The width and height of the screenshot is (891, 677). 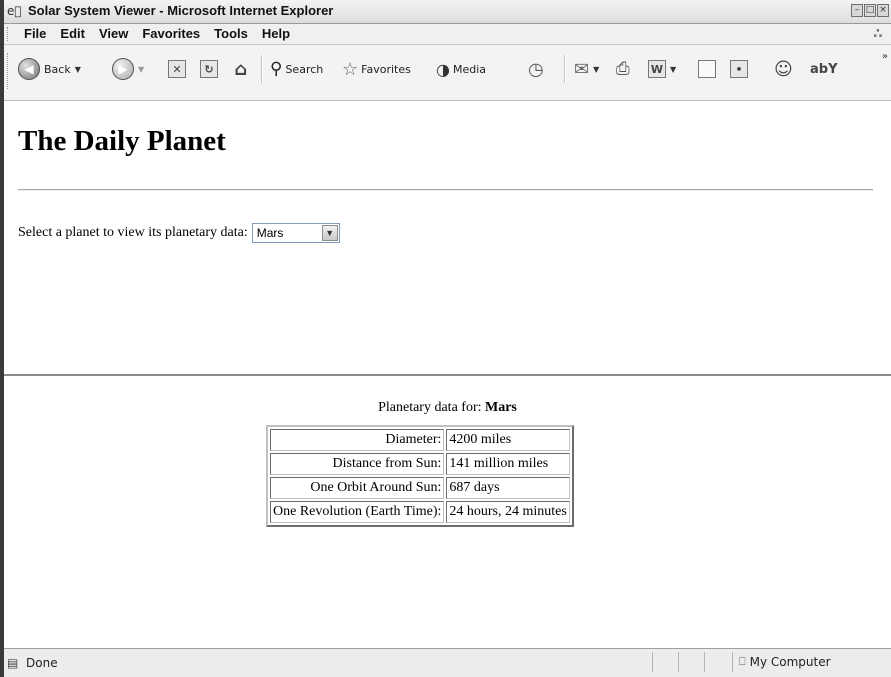 I want to click on window-controls: – □ ×, so click(x=870, y=10).